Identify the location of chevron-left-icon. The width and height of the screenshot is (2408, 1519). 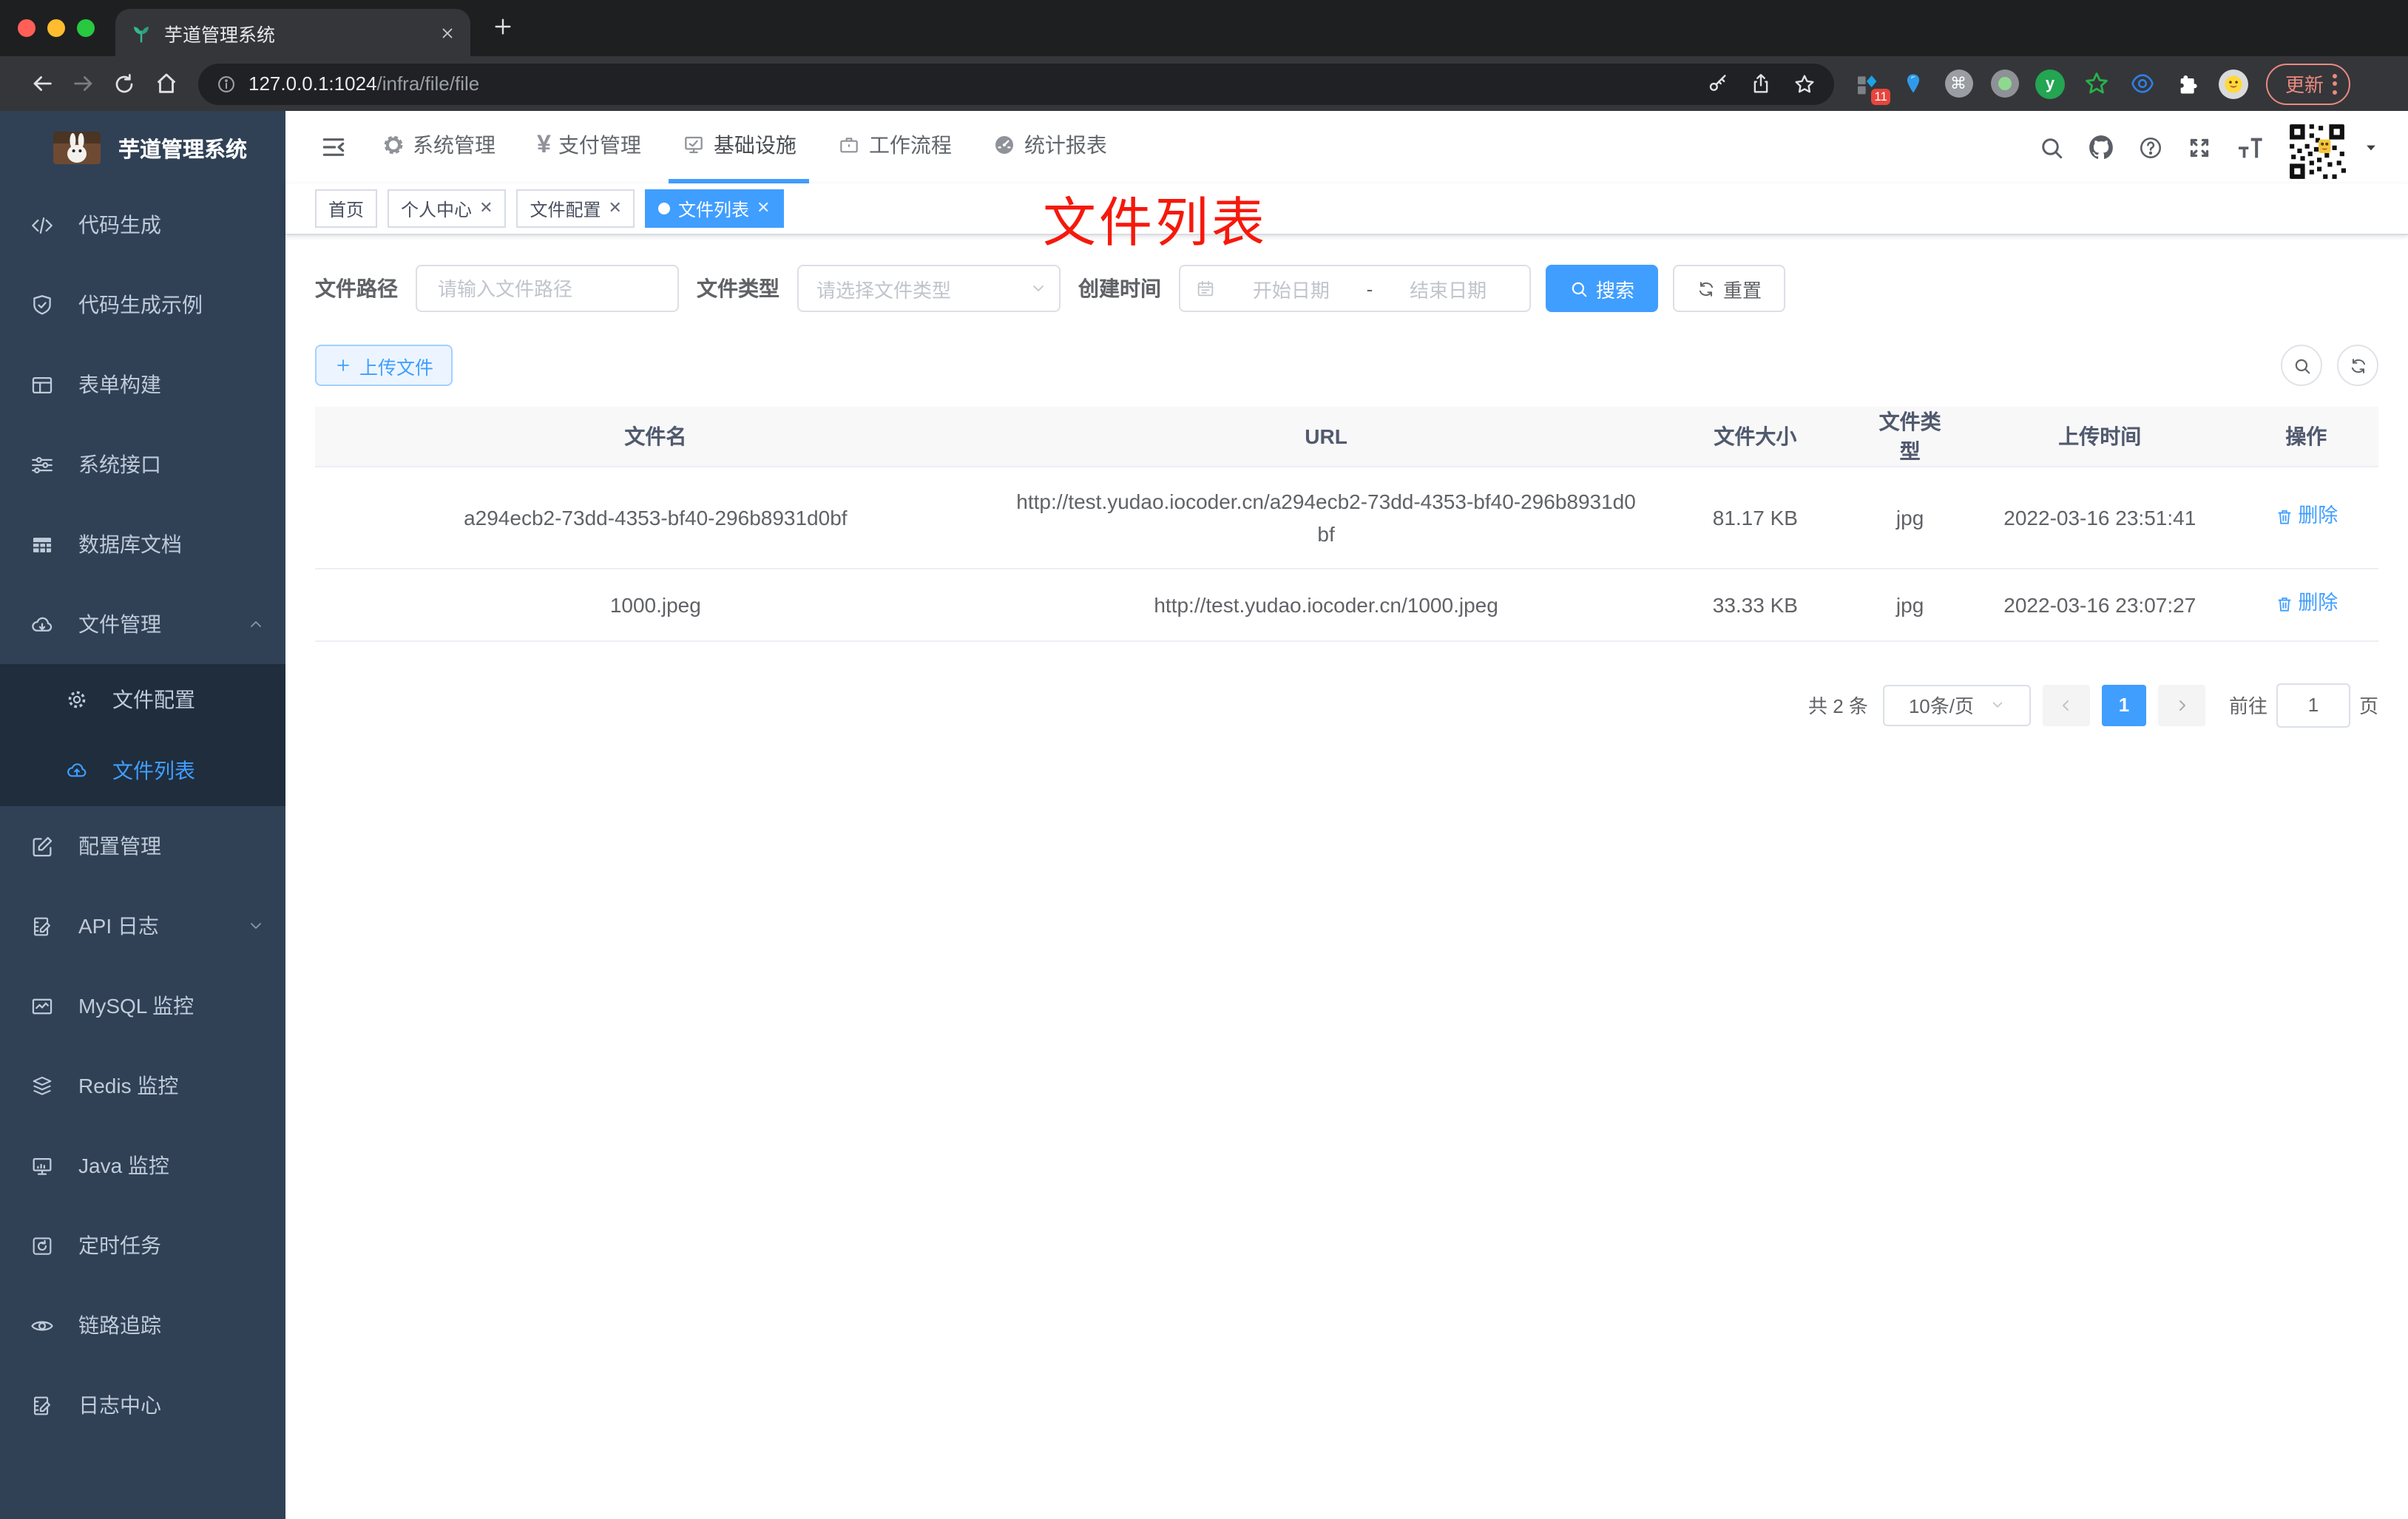
(2066, 705).